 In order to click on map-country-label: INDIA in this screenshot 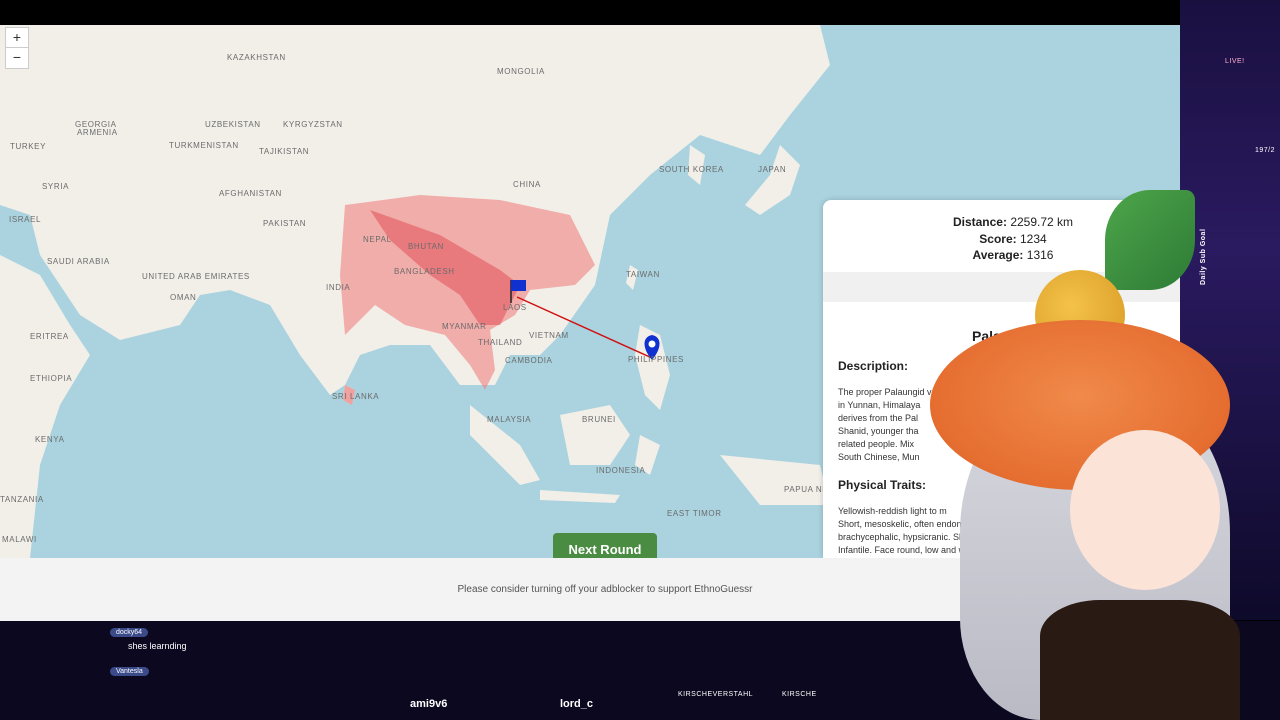, I will do `click(338, 287)`.